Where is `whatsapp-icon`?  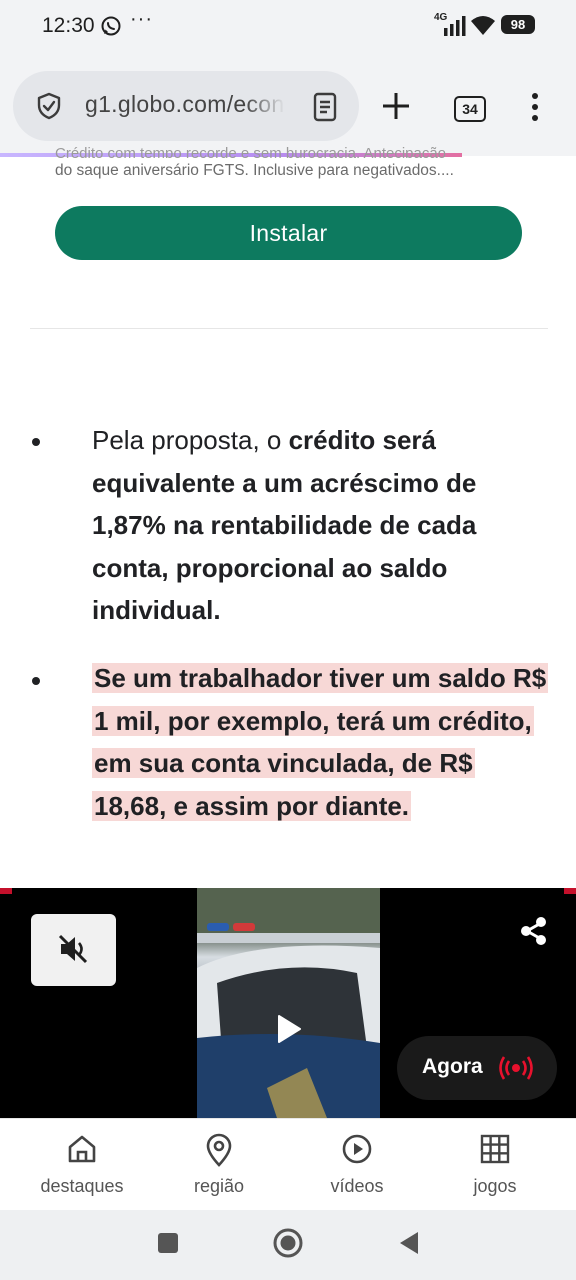 whatsapp-icon is located at coordinates (111, 26).